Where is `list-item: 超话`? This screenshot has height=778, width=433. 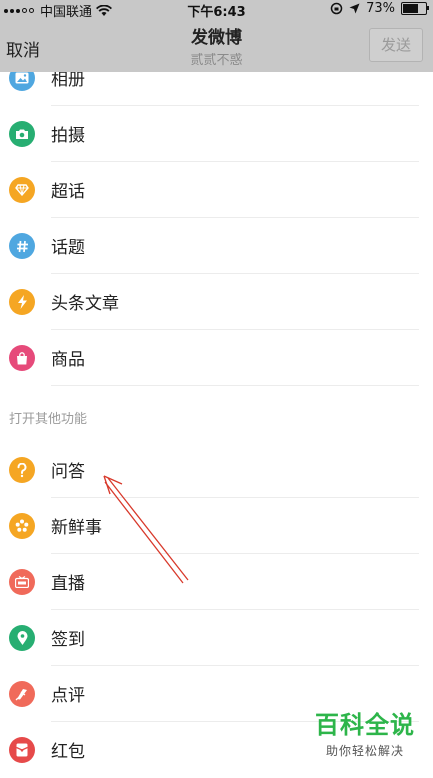
list-item: 超话 is located at coordinates (216, 190).